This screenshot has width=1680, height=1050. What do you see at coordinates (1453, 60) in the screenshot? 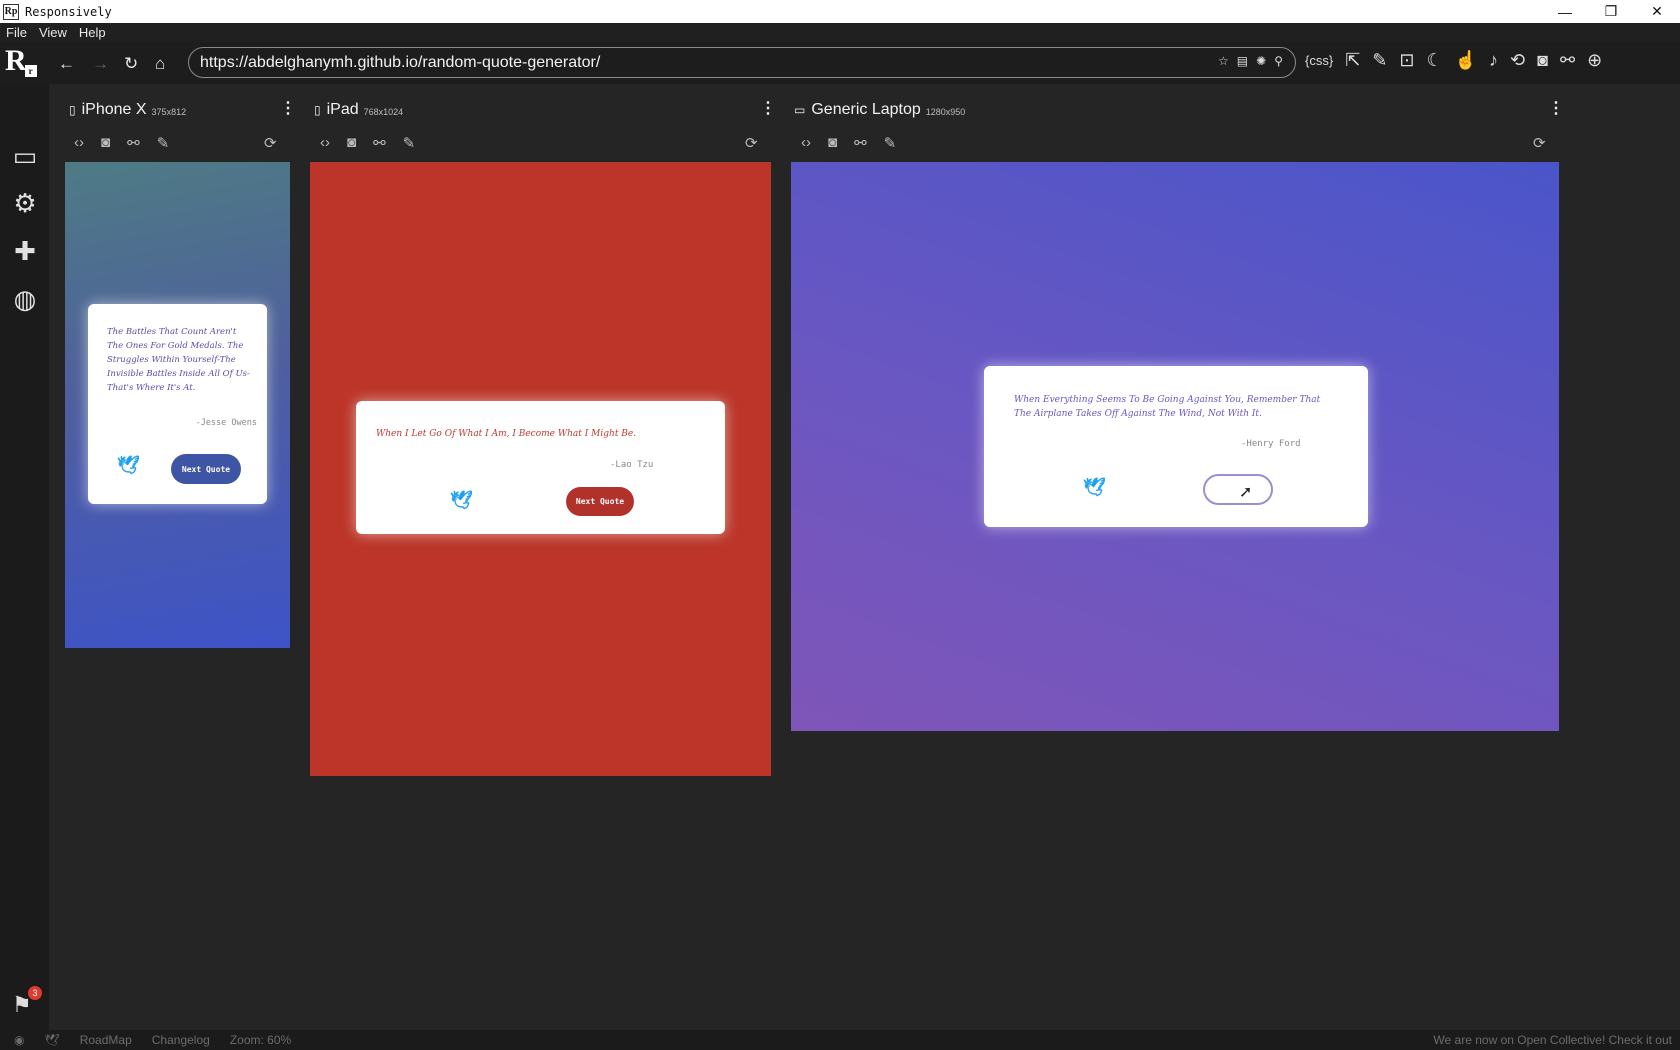
I see `device-tools-bar: {css} ⇱ ✎ ⊡ ☾ ☝ ♪ ⟲ ◙ ⚯ ⊕` at bounding box center [1453, 60].